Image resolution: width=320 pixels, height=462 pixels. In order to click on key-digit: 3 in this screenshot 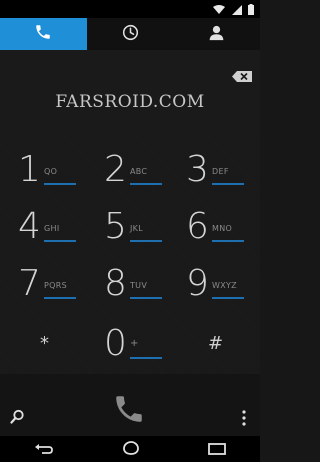, I will do `click(197, 169)`.